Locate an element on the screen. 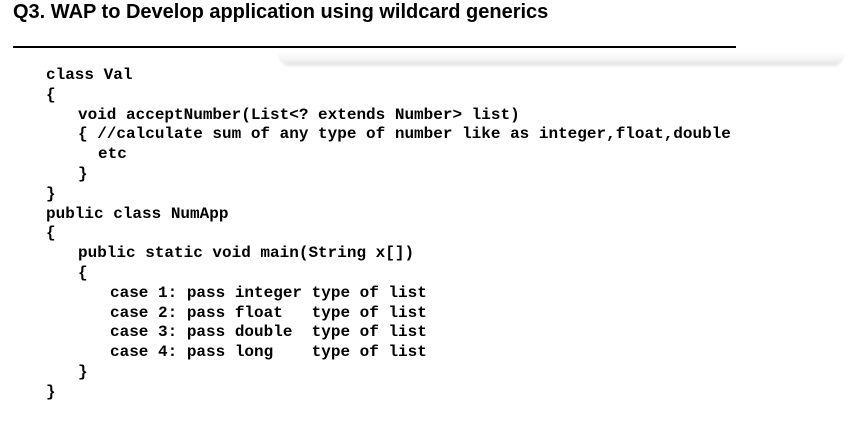 This screenshot has height=421, width=853. code-line-10: public static void main(String x[]) is located at coordinates (246, 253).